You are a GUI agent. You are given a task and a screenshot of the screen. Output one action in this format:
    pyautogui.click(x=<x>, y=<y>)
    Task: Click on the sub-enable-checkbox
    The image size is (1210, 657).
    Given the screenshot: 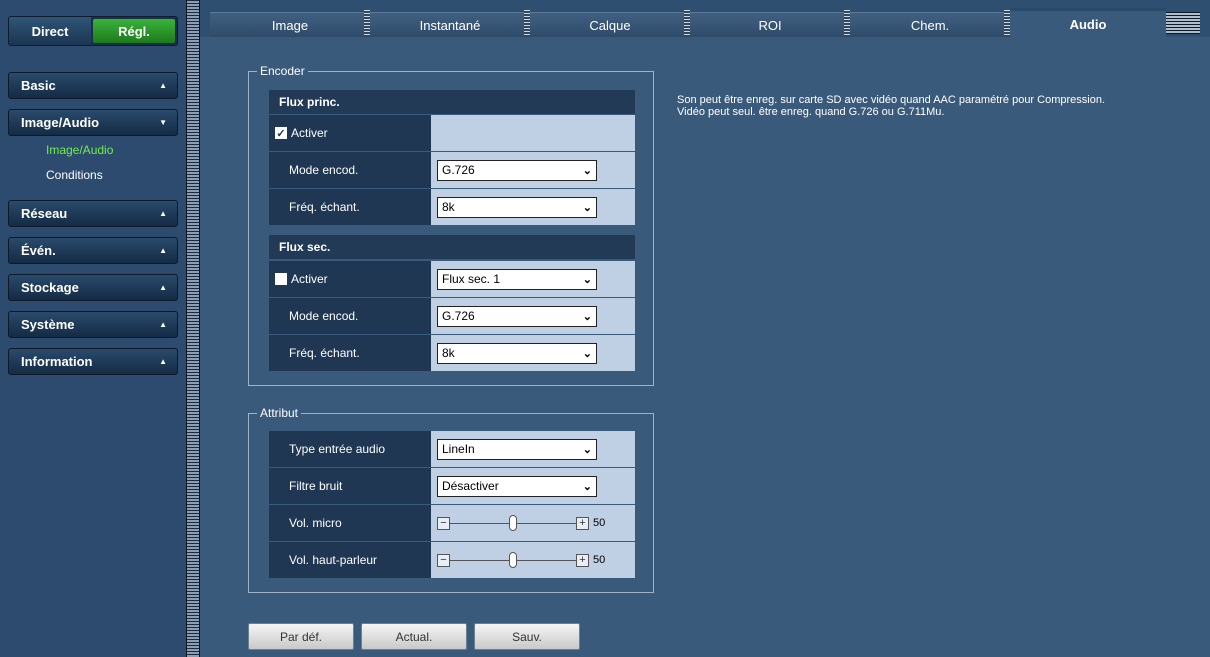 What is the action you would take?
    pyautogui.click(x=281, y=279)
    